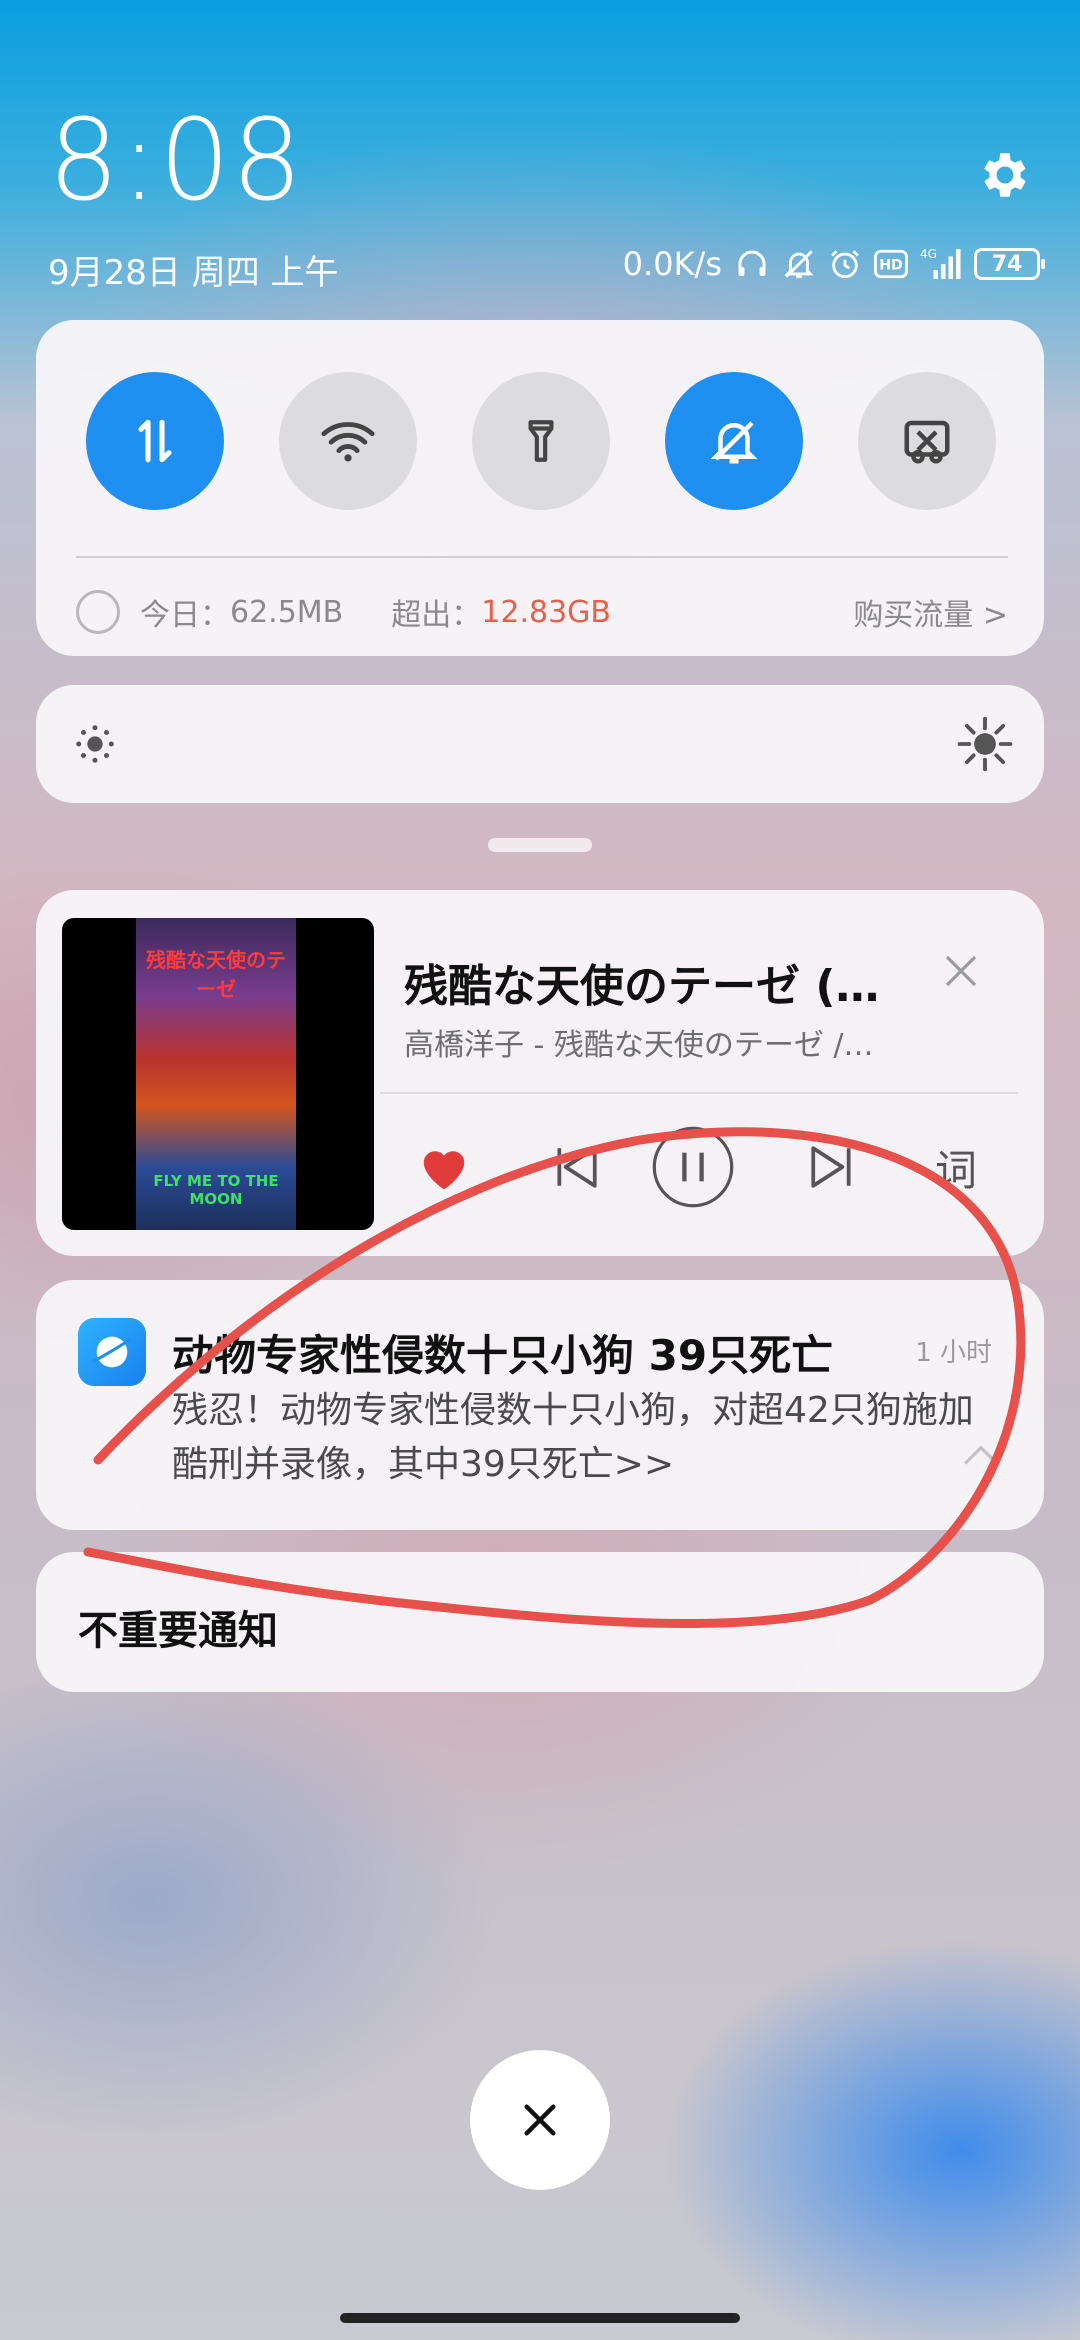 The height and width of the screenshot is (2340, 1080). I want to click on screenshot-toggle, so click(927, 441).